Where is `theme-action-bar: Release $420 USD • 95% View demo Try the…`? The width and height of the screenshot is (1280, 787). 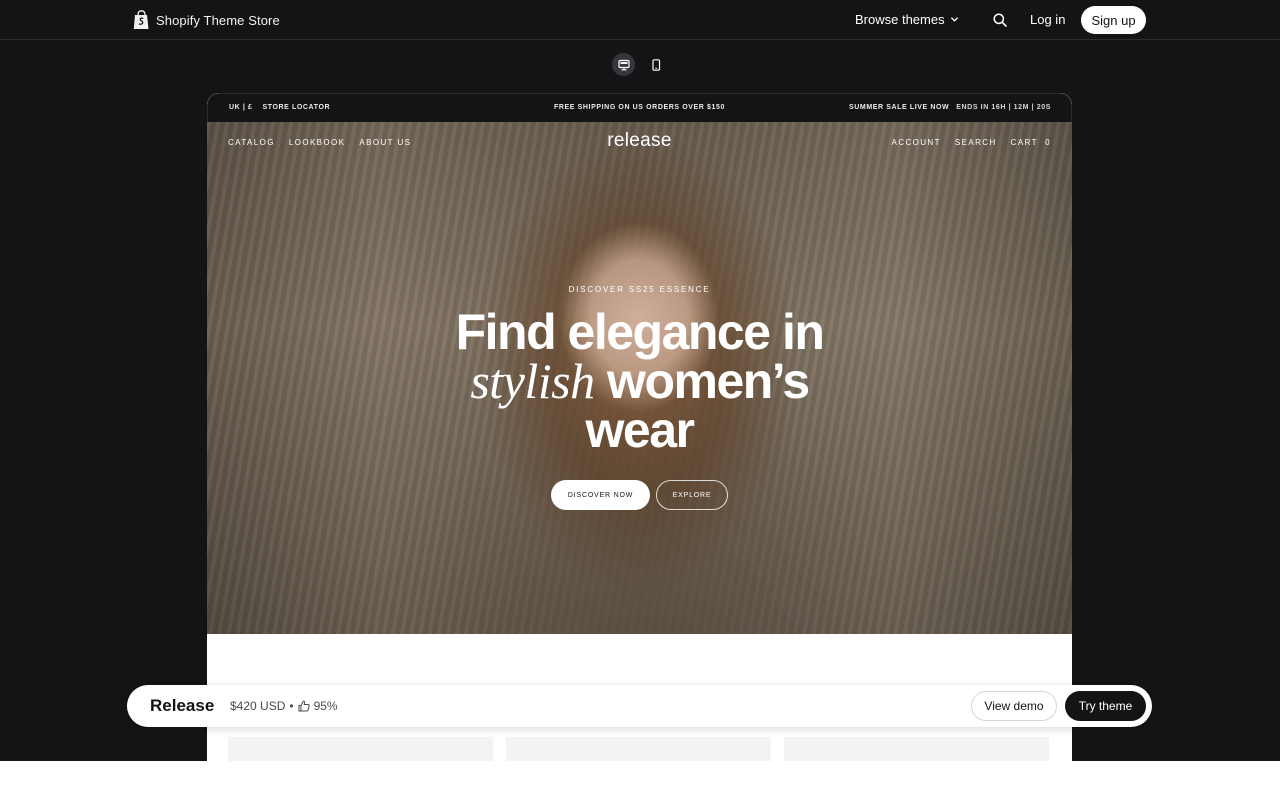 theme-action-bar: Release $420 USD • 95% View demo Try the… is located at coordinates (639, 706).